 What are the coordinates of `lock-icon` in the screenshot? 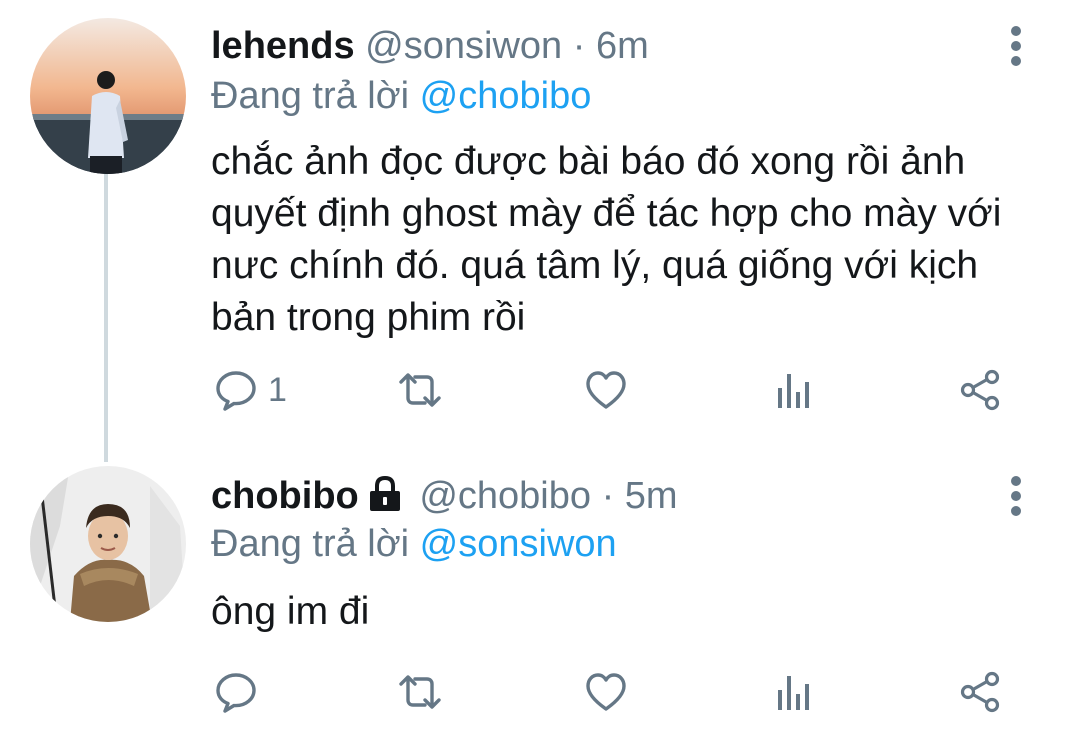 It's located at (385, 494).